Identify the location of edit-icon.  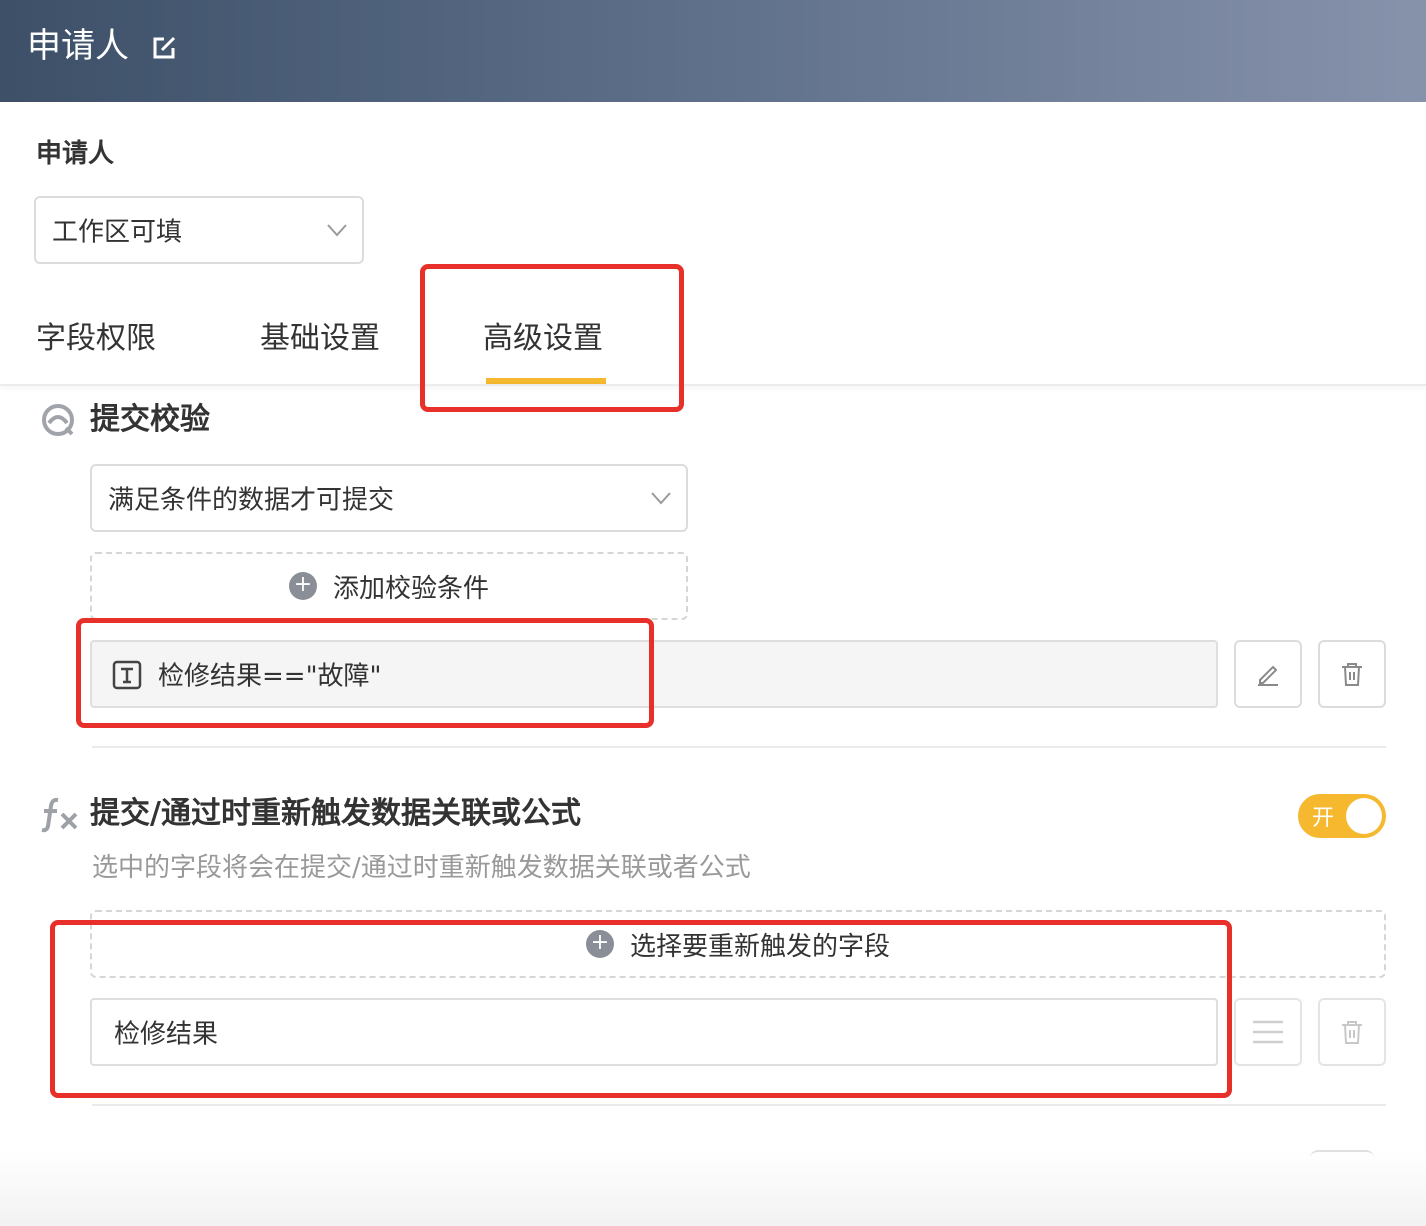
(164, 48).